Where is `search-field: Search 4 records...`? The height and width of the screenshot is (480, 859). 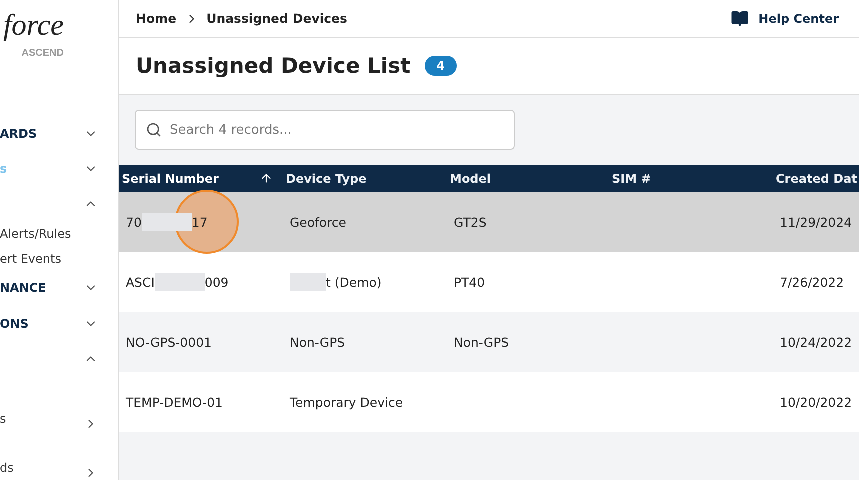
search-field: Search 4 records... is located at coordinates (325, 130).